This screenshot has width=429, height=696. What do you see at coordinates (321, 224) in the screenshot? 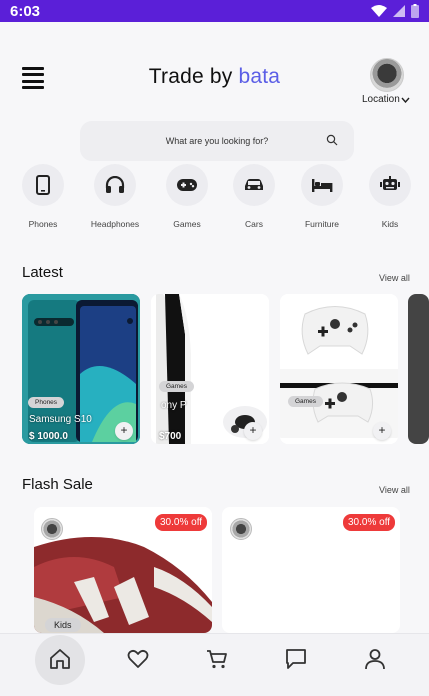
I see `category-label: Furniture` at bounding box center [321, 224].